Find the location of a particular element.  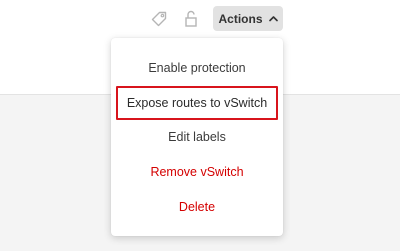

lock-icon is located at coordinates (191, 19).